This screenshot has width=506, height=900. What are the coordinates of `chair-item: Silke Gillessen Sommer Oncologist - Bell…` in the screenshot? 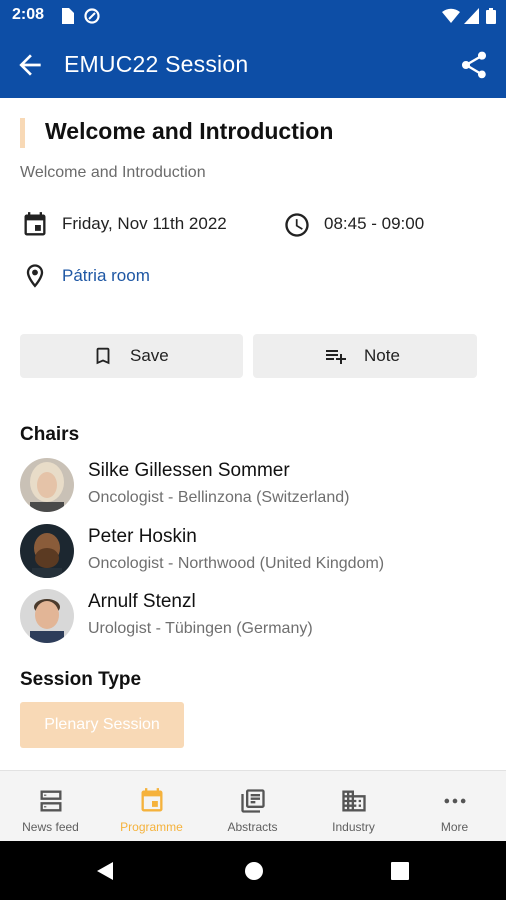 It's located at (255, 487).